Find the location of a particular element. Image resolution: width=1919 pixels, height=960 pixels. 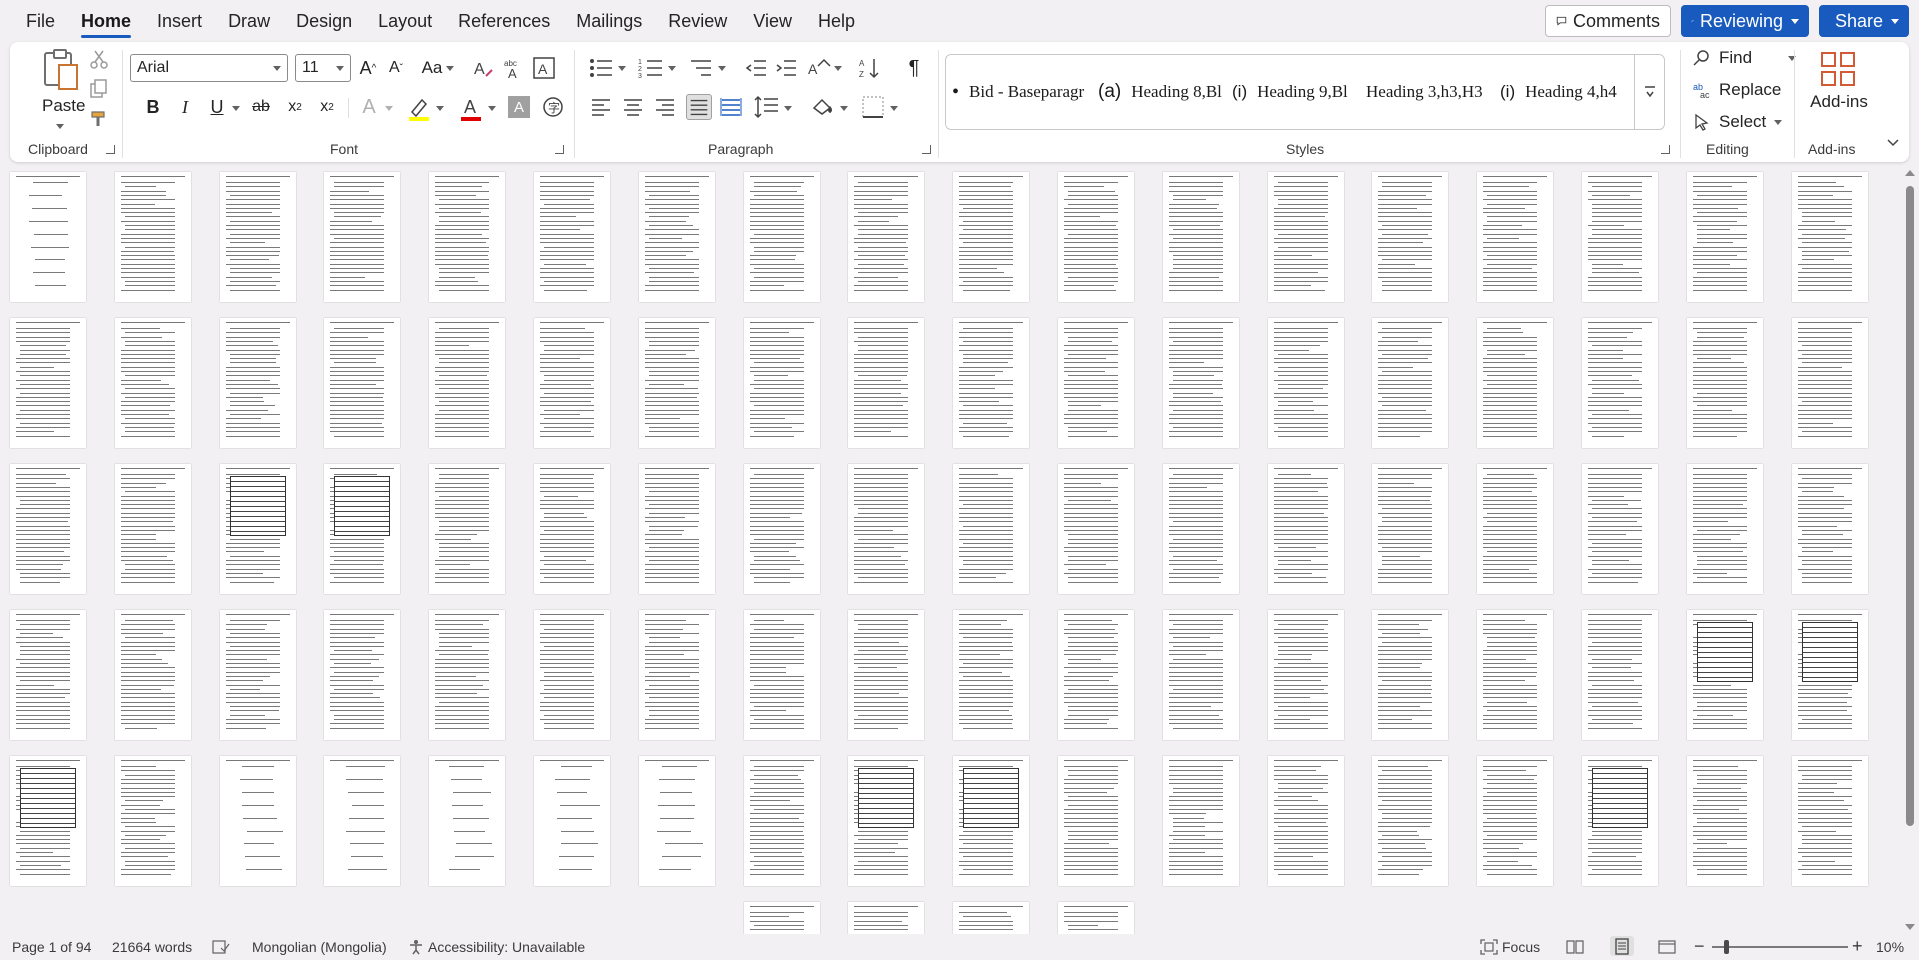

scroll-up-icon is located at coordinates (1910, 173).